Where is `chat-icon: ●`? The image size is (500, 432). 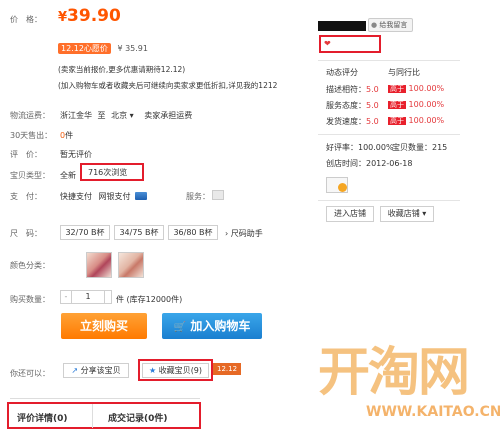 chat-icon: ● is located at coordinates (374, 25).